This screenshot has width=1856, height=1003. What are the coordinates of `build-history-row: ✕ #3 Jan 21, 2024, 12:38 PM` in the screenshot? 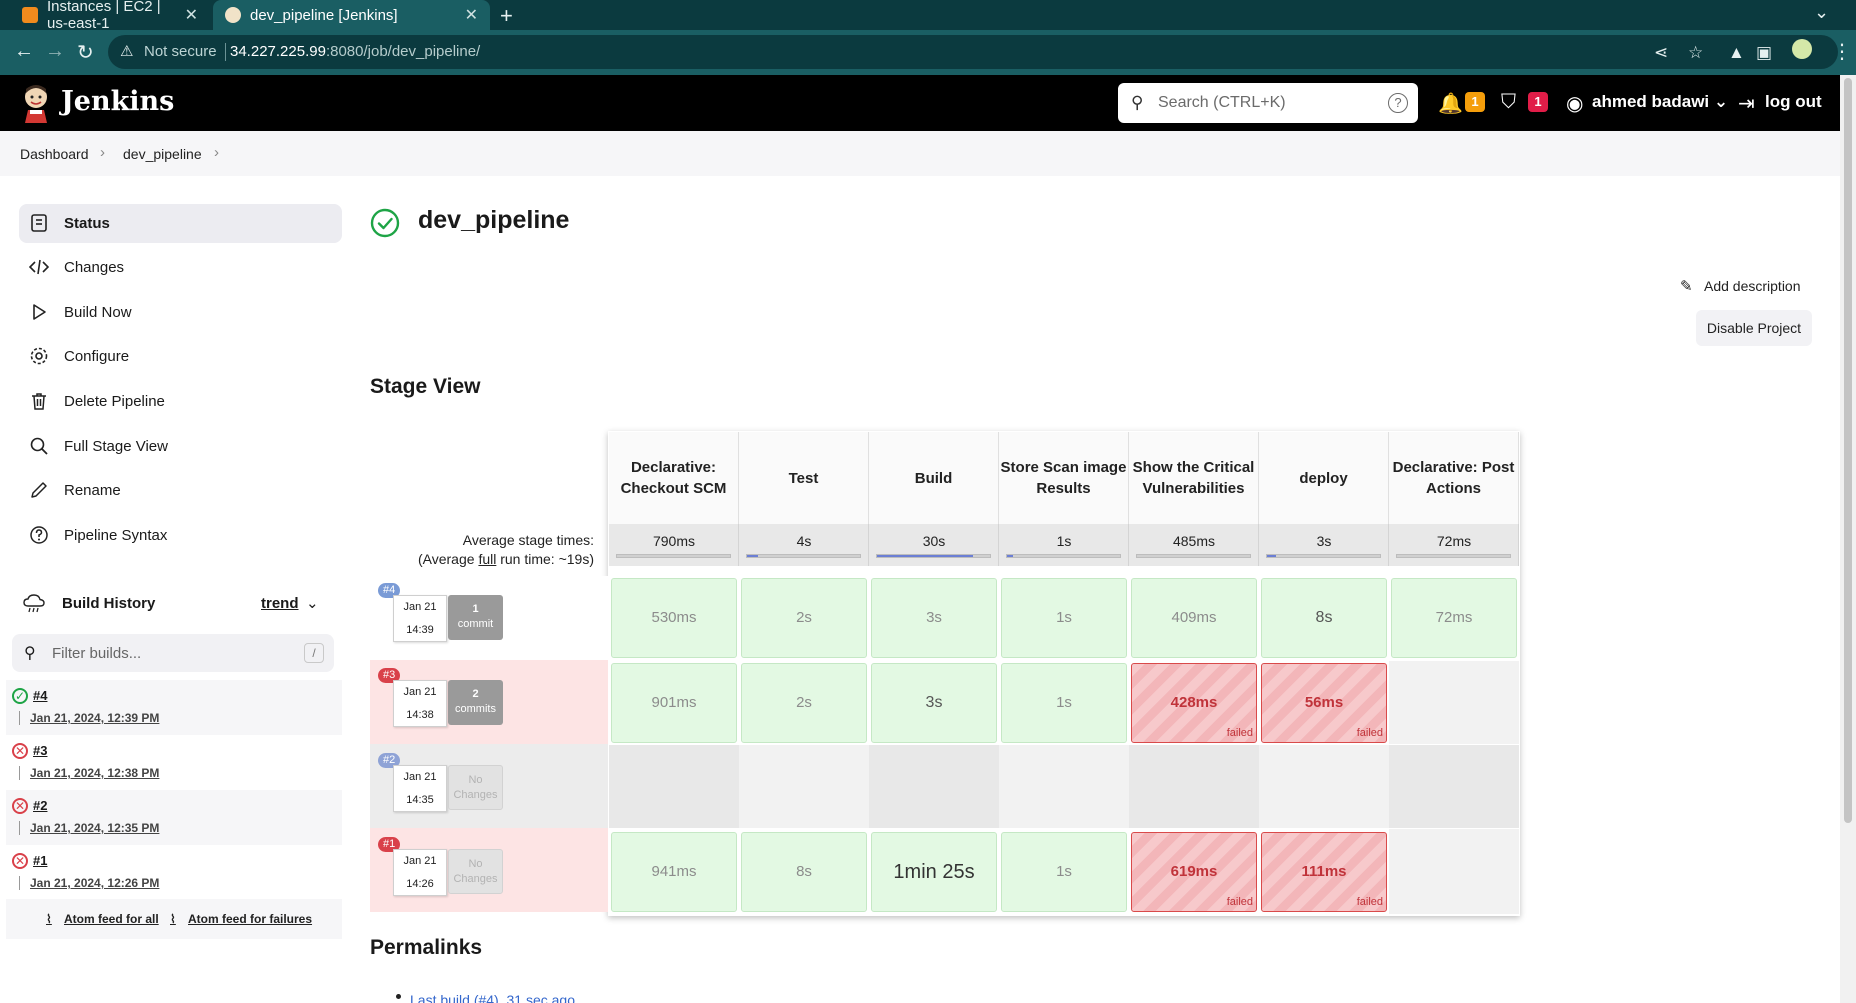 It's located at (174, 762).